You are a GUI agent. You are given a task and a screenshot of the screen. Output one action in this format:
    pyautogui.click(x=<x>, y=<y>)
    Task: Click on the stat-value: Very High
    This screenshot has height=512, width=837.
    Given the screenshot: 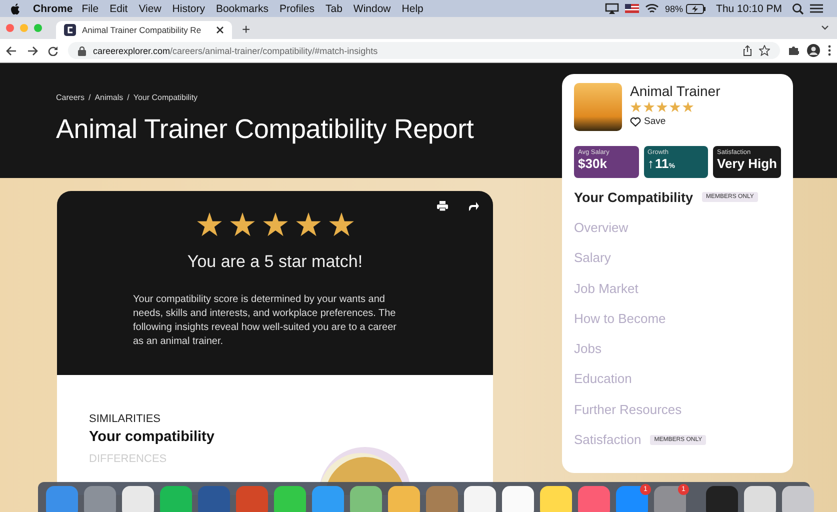 What is the action you would take?
    pyautogui.click(x=747, y=163)
    